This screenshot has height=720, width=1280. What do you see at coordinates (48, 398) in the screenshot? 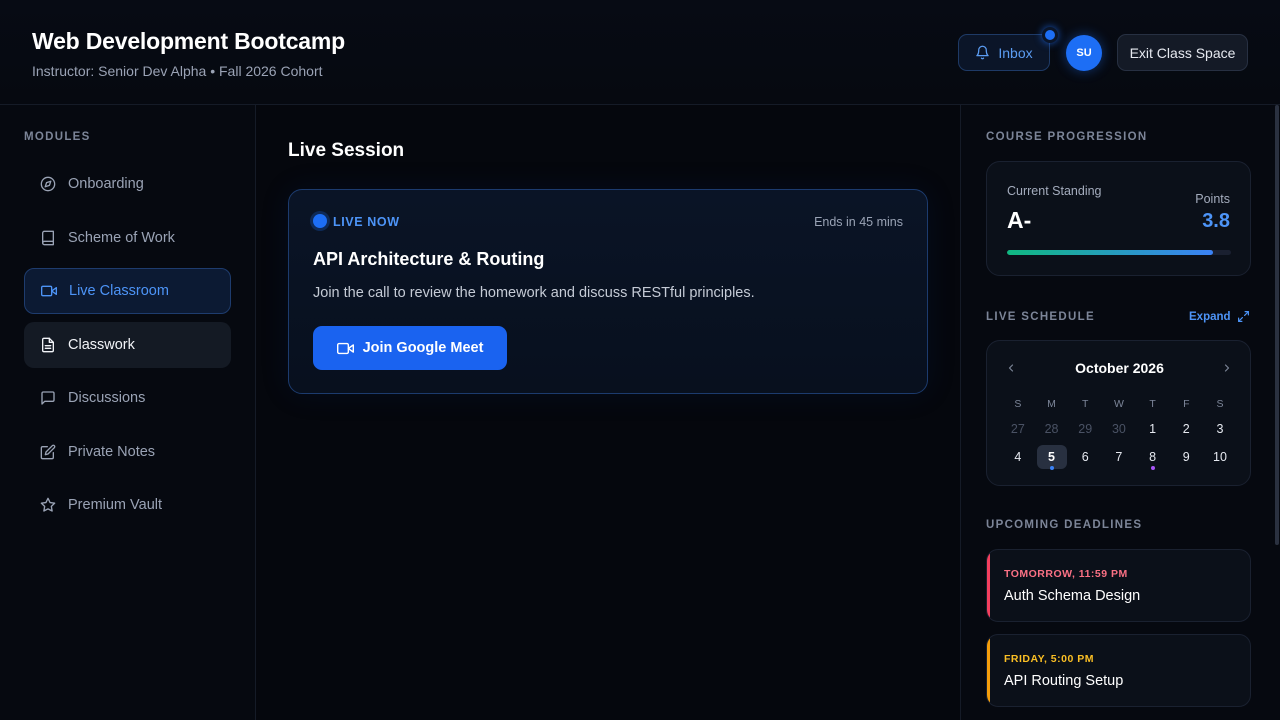
I see `message-icon` at bounding box center [48, 398].